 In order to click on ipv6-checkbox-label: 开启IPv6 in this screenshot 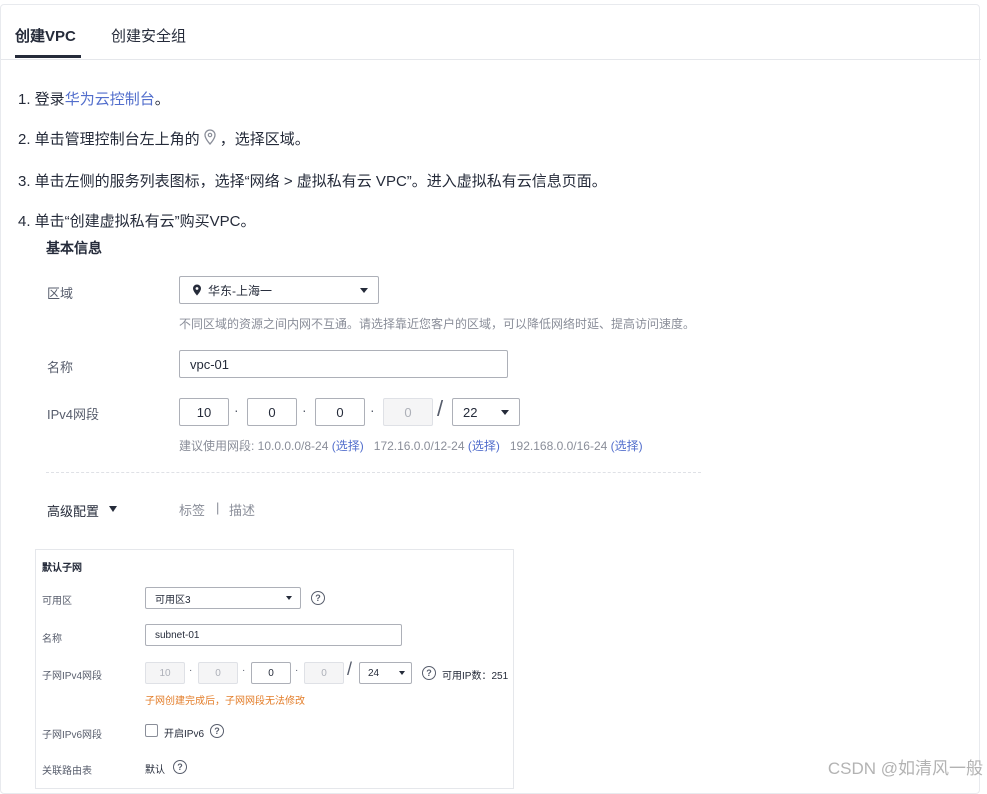, I will do `click(184, 732)`.